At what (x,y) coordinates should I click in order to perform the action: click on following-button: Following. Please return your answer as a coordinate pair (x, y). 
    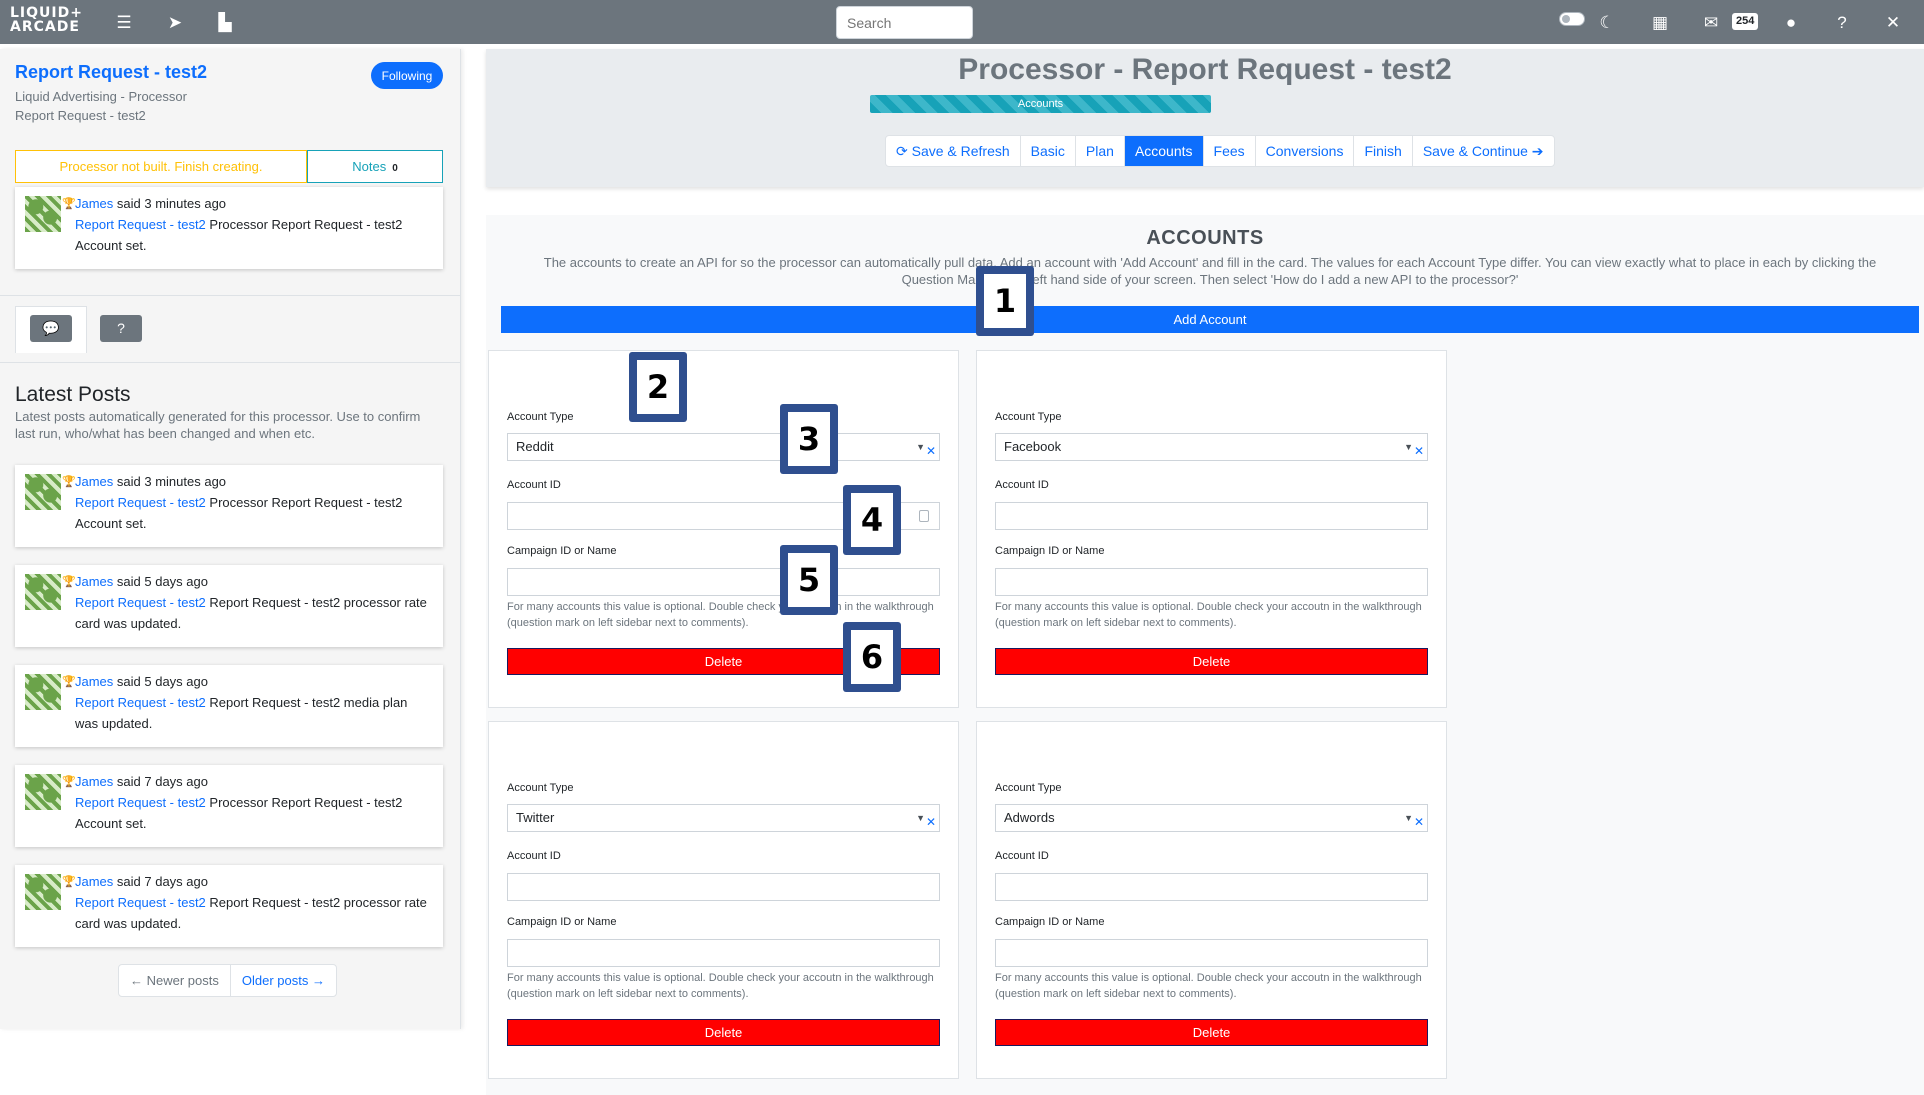
    Looking at the image, I should click on (407, 75).